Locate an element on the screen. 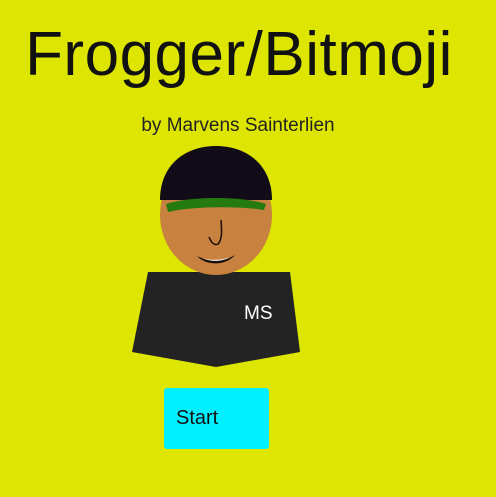 The height and width of the screenshot is (497, 496). avatar-hair is located at coordinates (216, 173).